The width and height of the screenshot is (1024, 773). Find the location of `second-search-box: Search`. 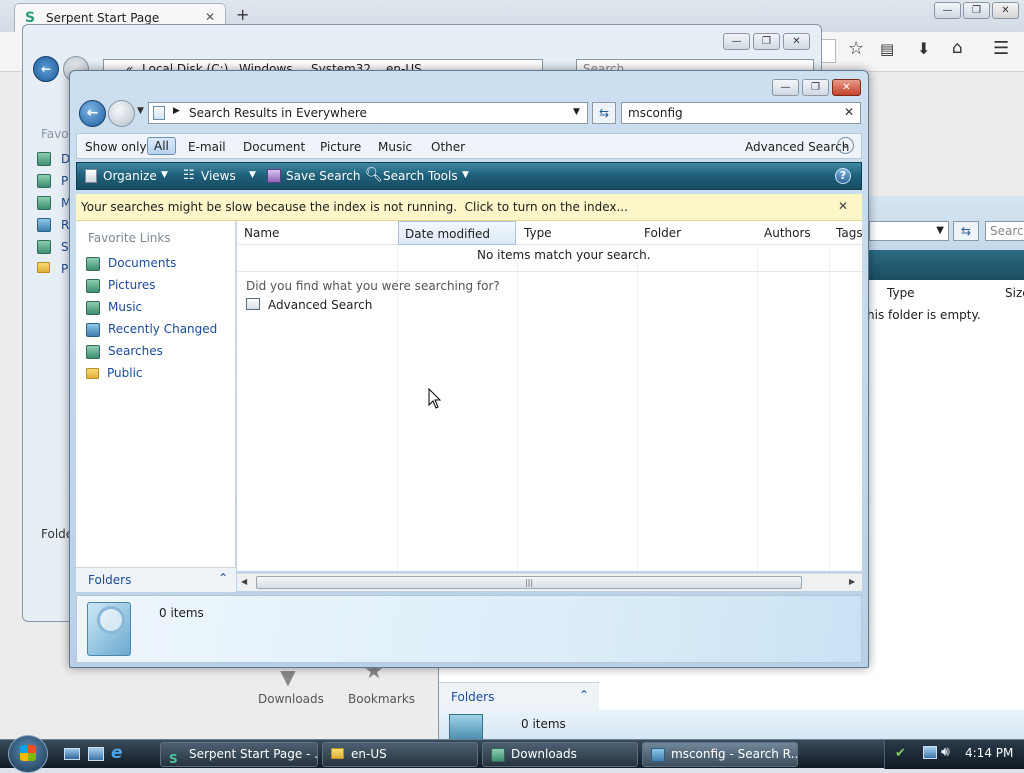

second-search-box: Search is located at coordinates (1004, 231).